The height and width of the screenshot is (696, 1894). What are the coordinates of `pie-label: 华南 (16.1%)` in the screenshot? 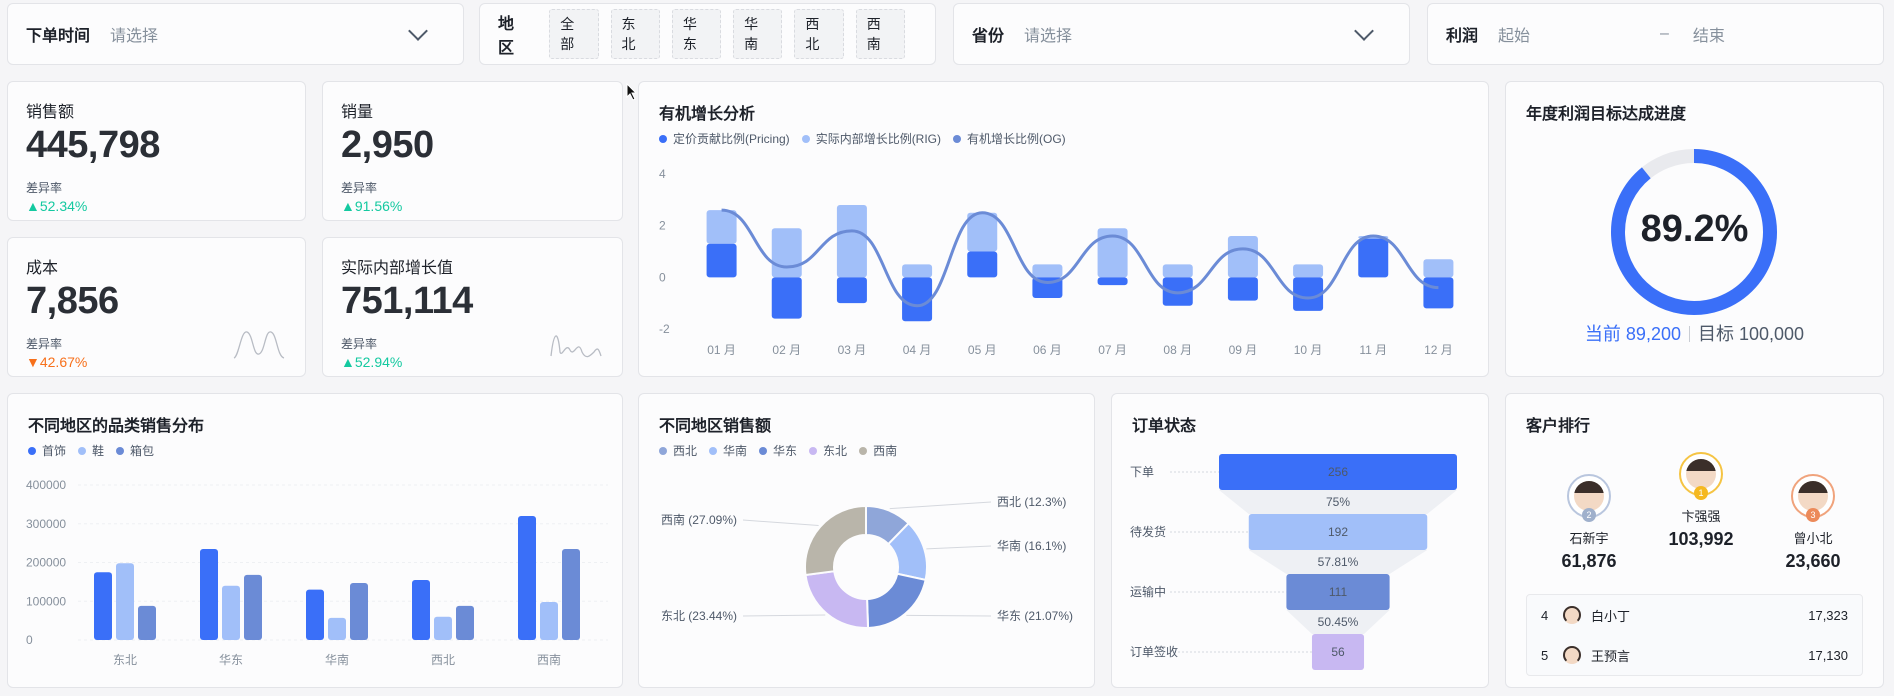 It's located at (1031, 545).